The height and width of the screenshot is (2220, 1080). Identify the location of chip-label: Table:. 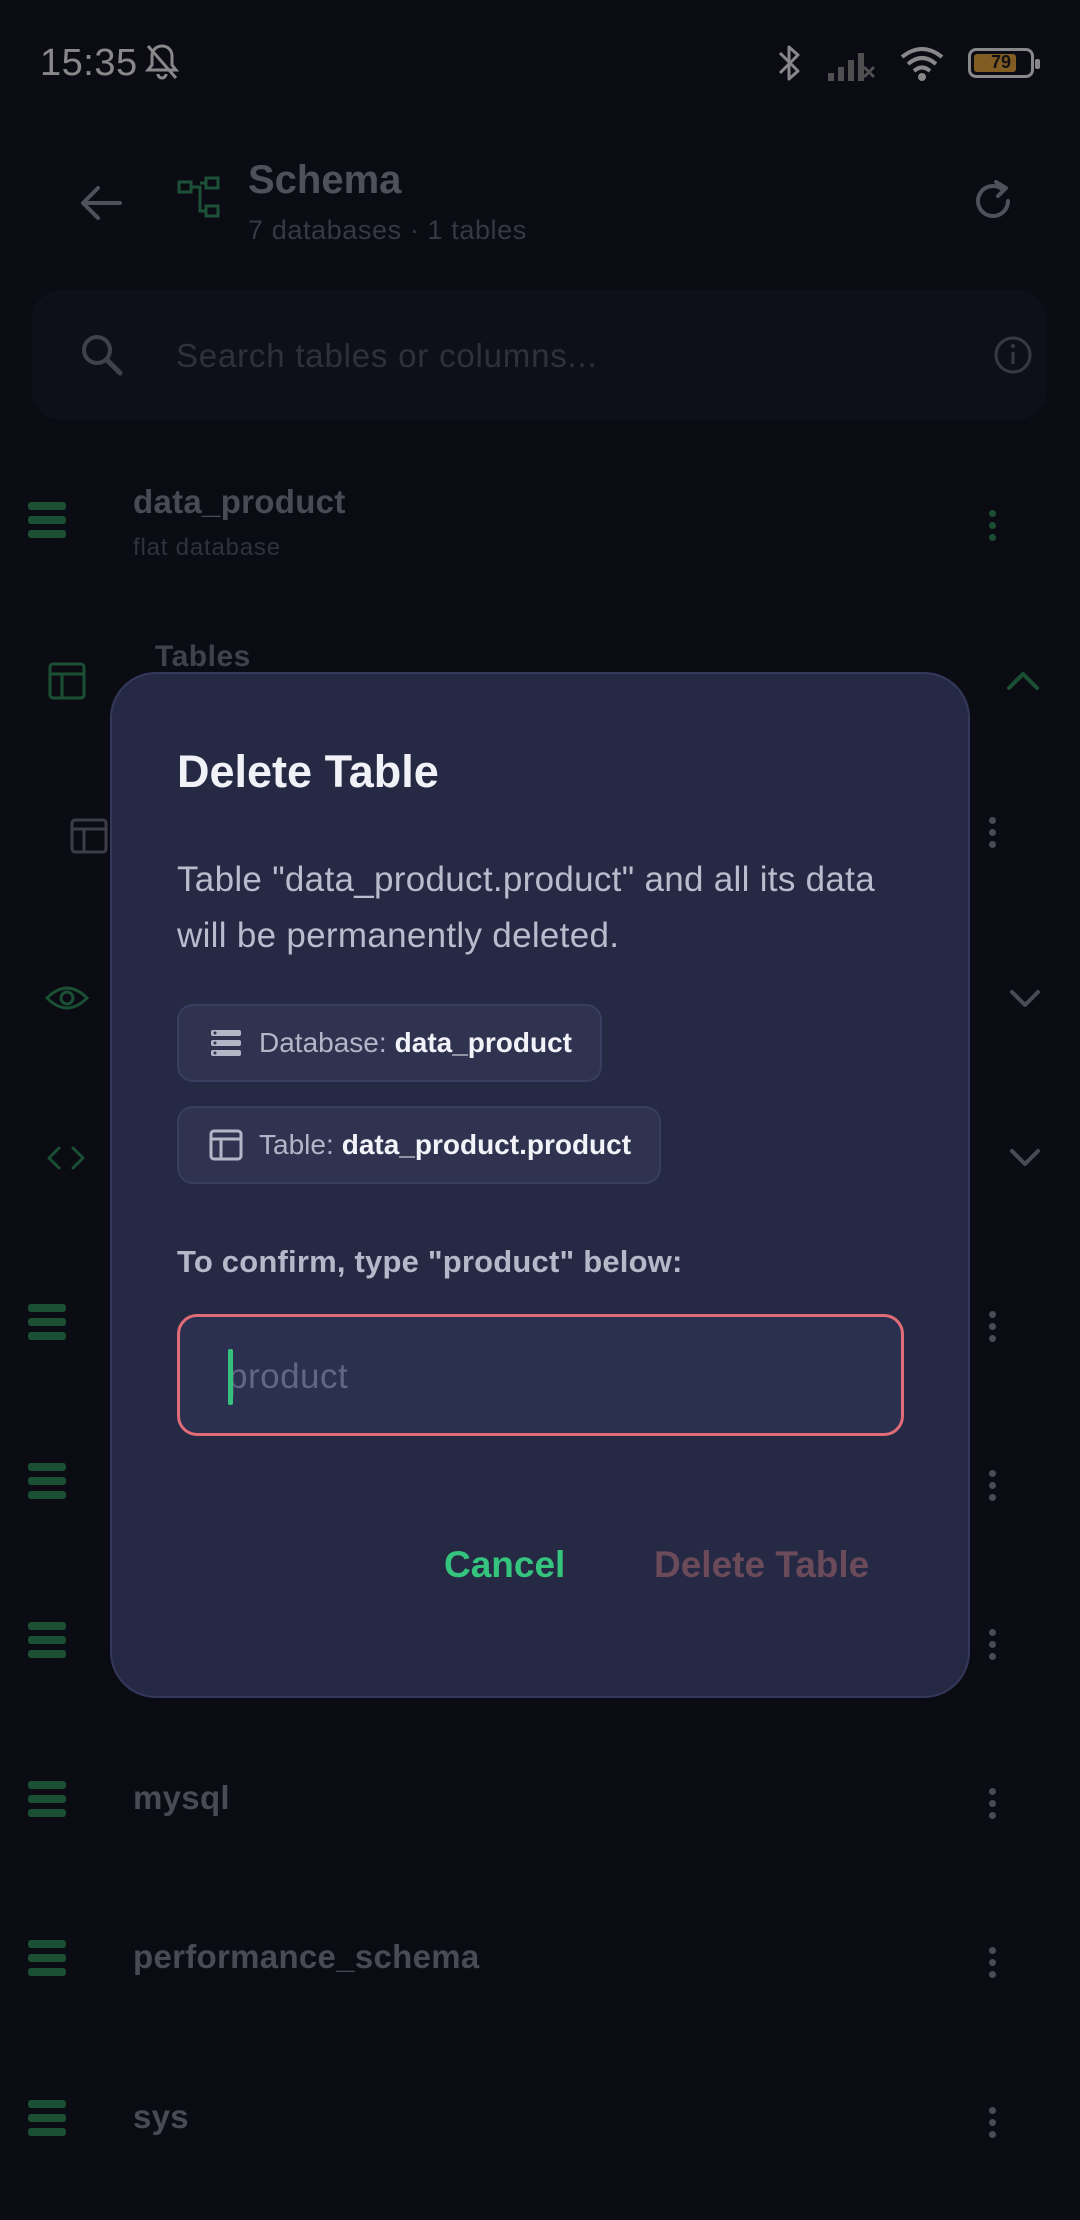
(296, 1144).